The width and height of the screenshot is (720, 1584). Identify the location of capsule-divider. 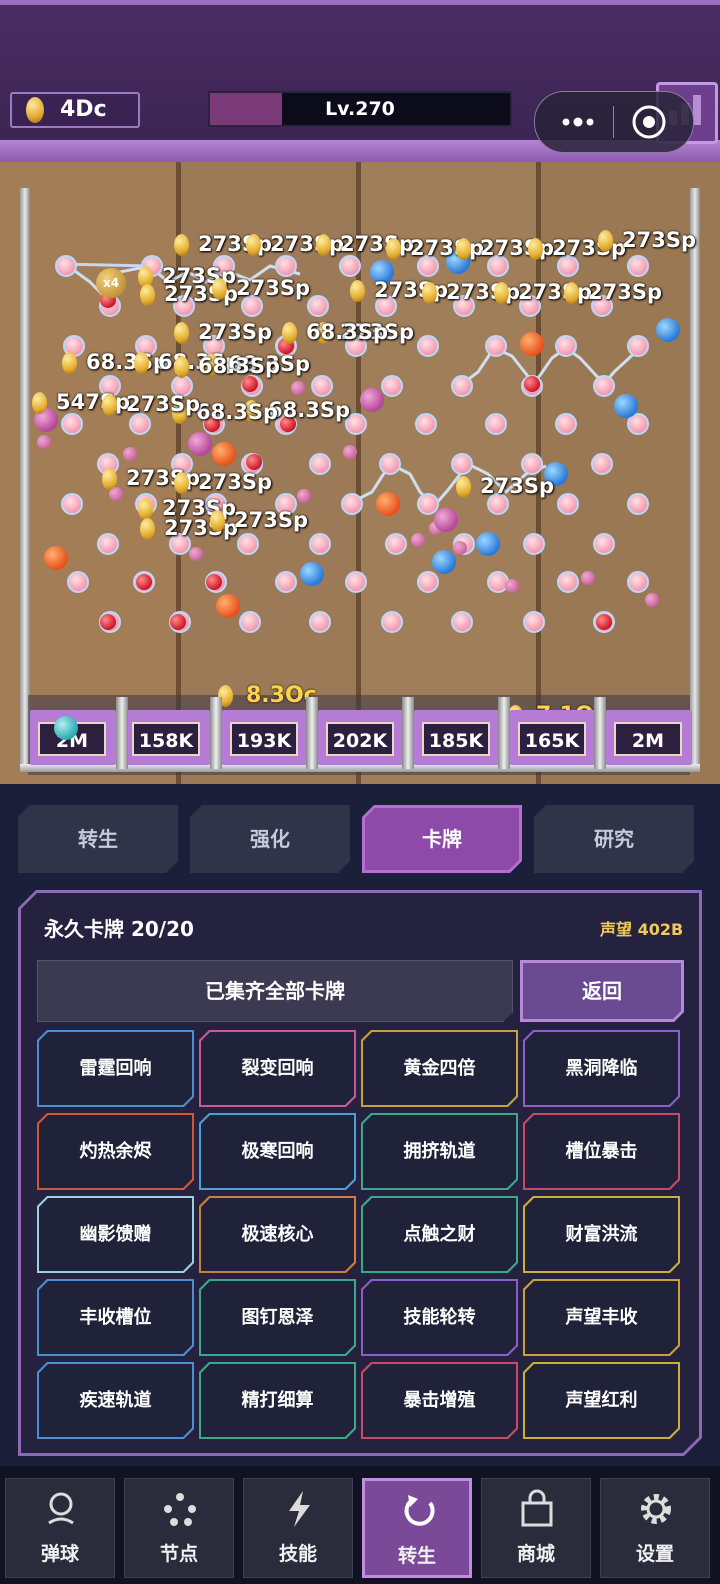
(613, 122).